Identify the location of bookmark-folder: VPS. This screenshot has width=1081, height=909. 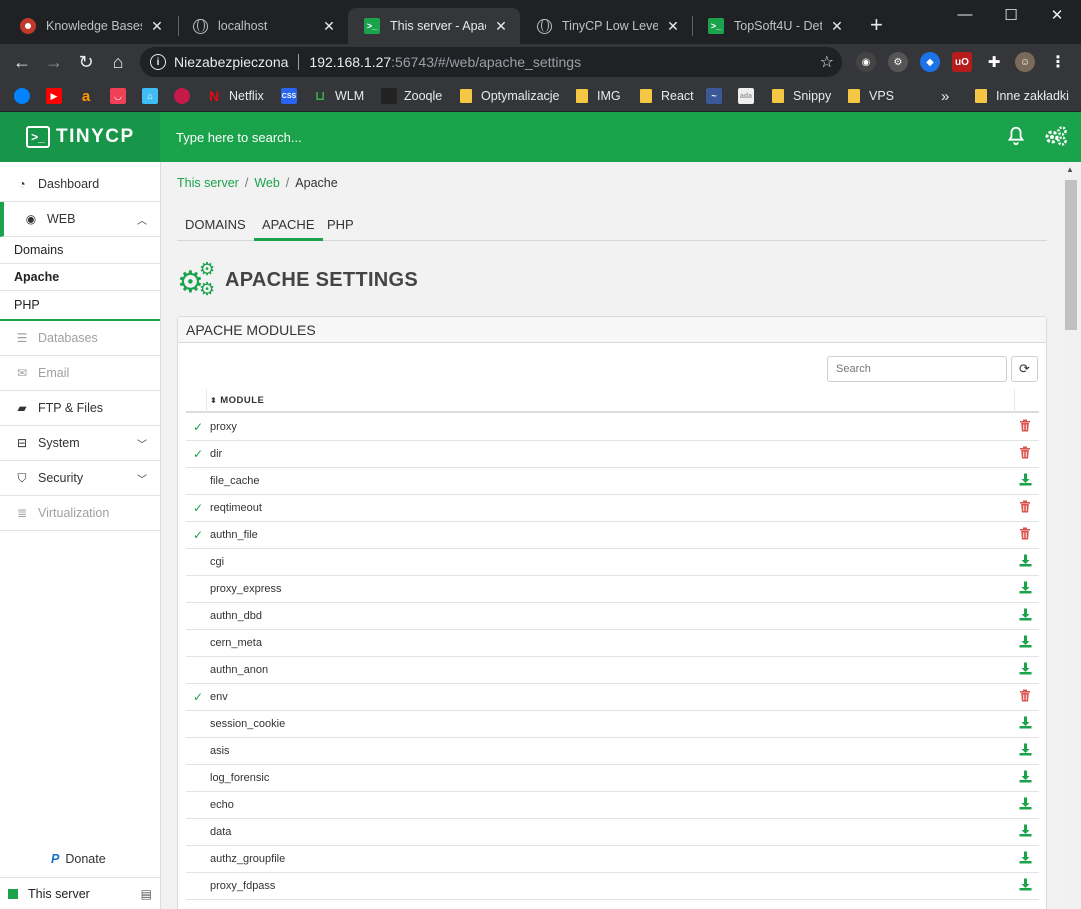
(871, 96).